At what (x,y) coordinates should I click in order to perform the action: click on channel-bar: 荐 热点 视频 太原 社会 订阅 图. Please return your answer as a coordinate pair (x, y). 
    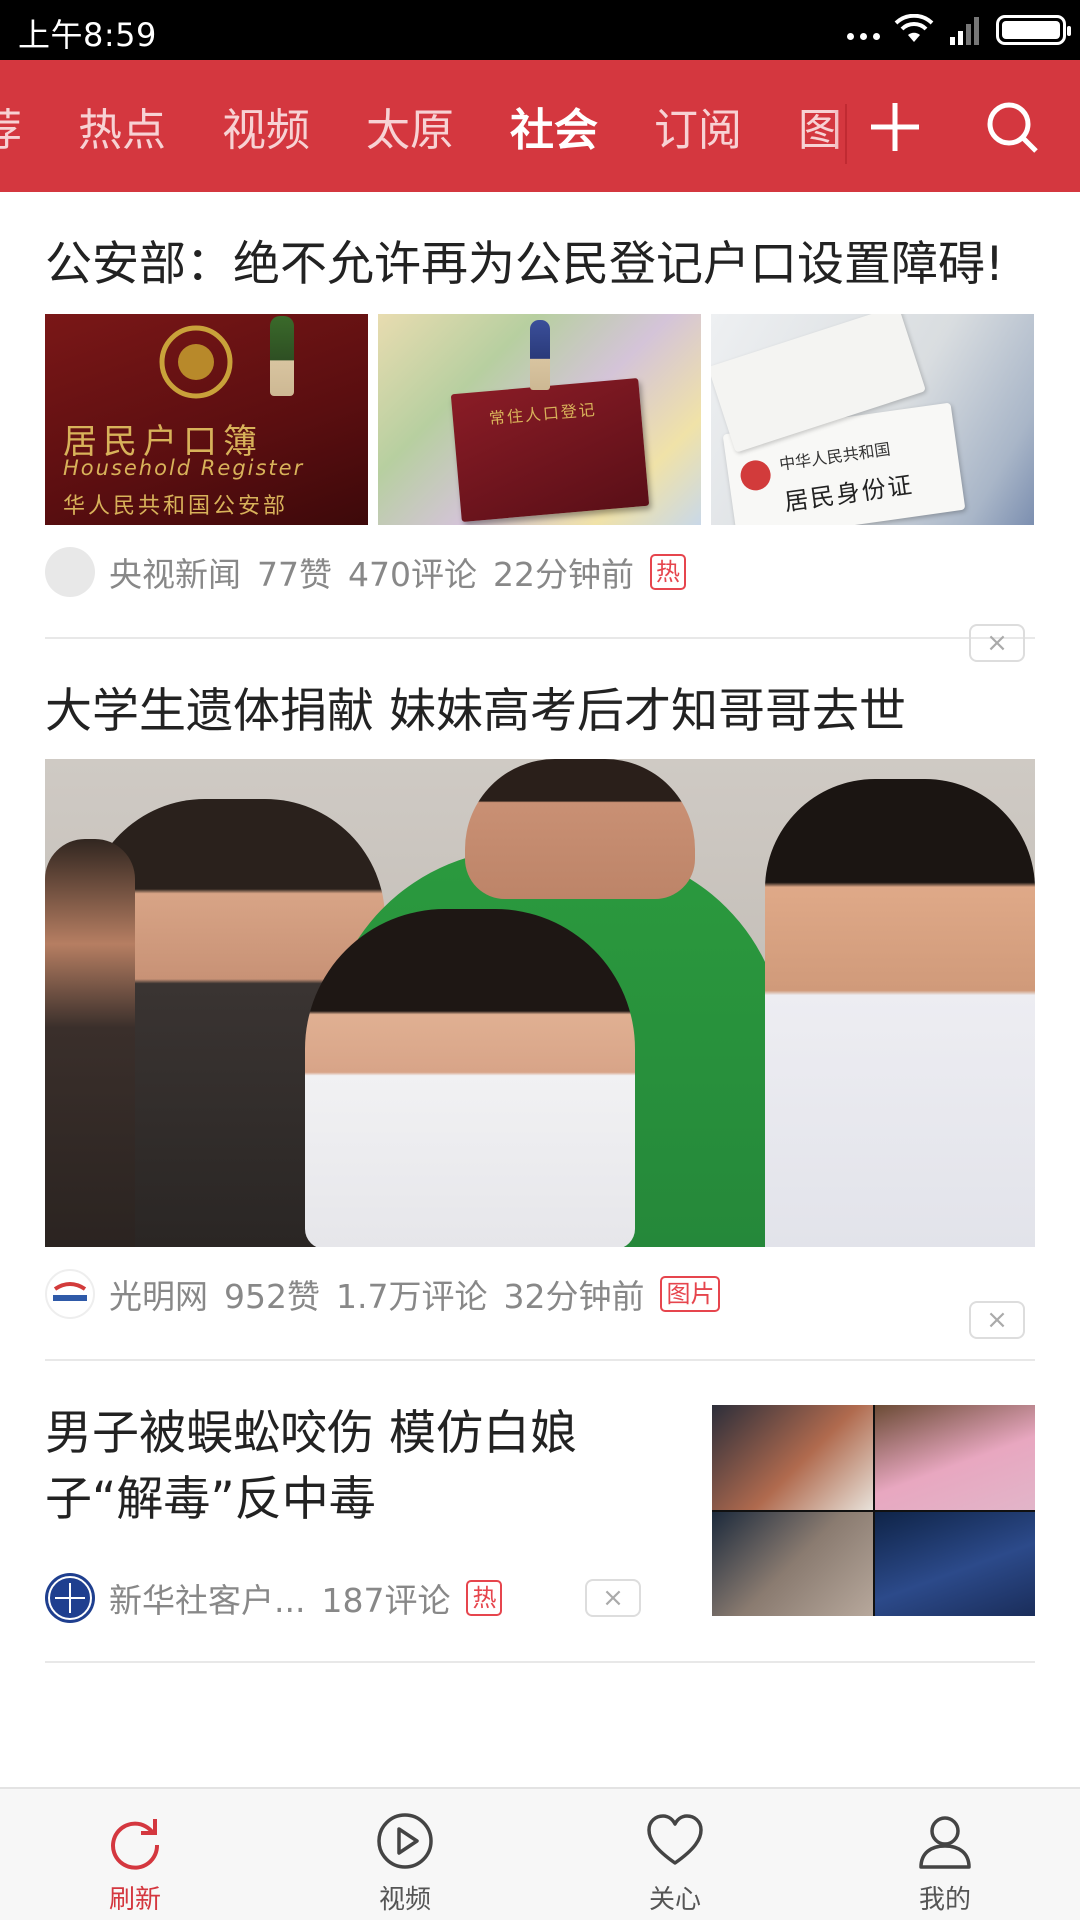
    Looking at the image, I should click on (540, 126).